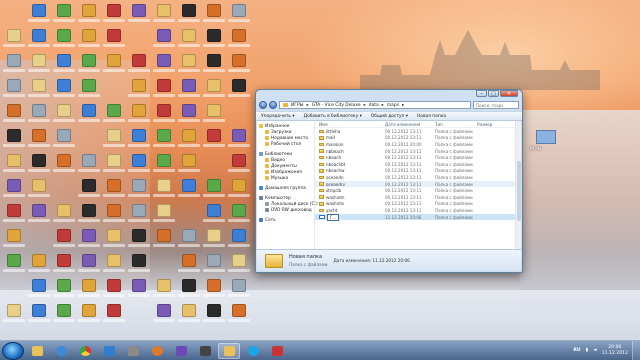 The width and height of the screenshot is (640, 360). What do you see at coordinates (61, 351) in the screenshot?
I see `taskbar-media-player` at bounding box center [61, 351].